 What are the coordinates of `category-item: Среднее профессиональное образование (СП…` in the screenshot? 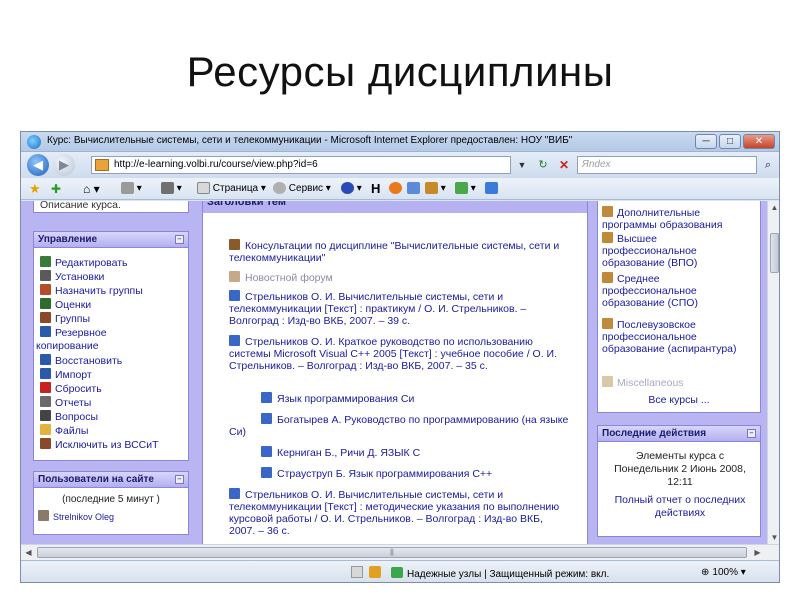 It's located at (677, 290).